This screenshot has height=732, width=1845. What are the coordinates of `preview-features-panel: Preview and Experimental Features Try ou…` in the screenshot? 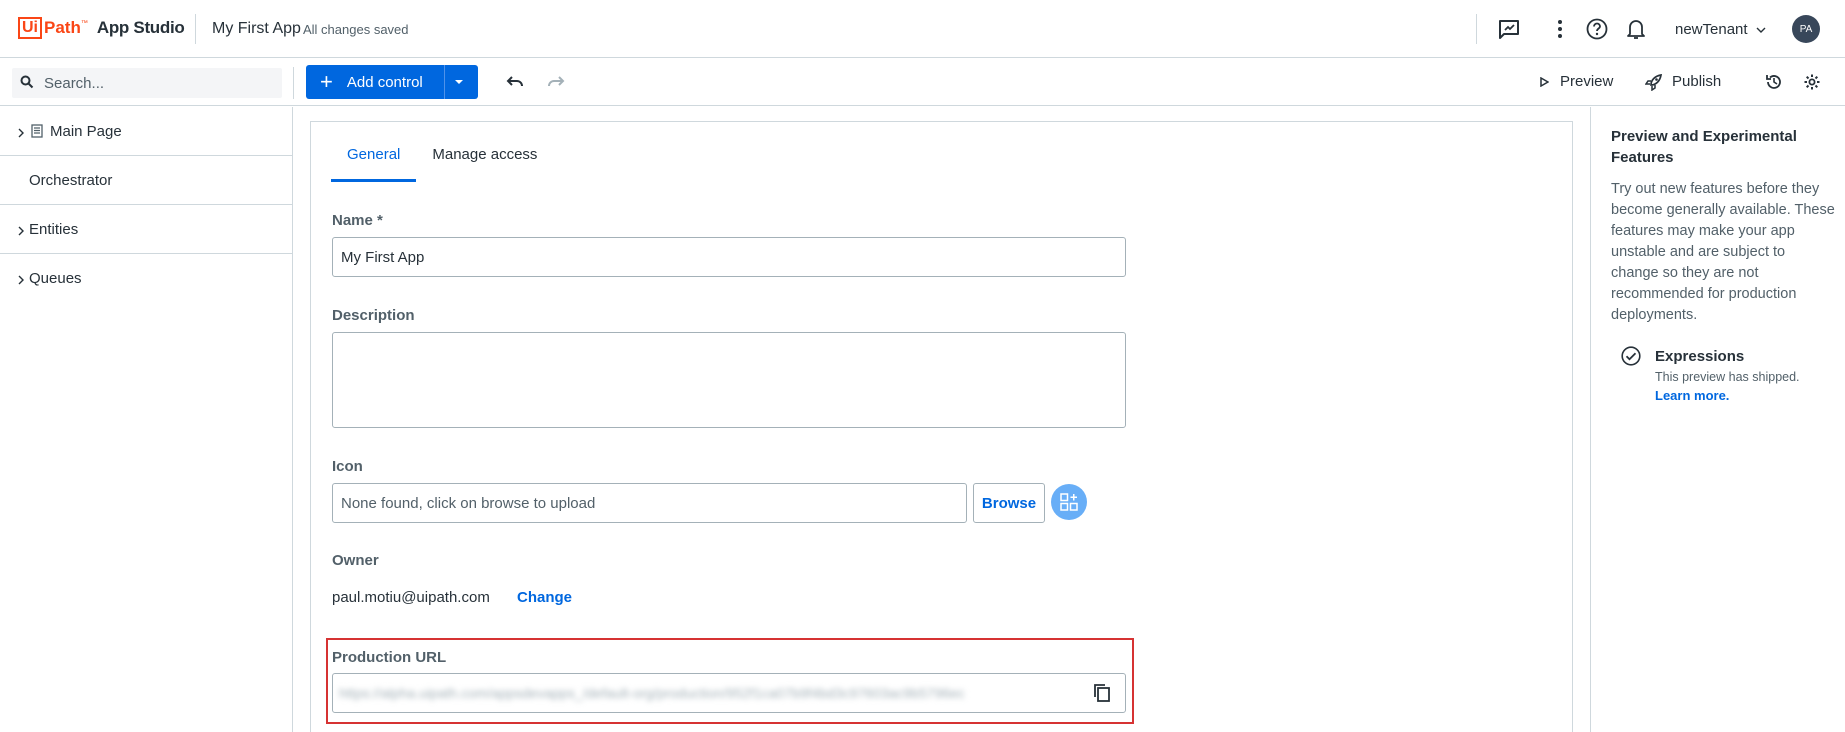 It's located at (1717, 419).